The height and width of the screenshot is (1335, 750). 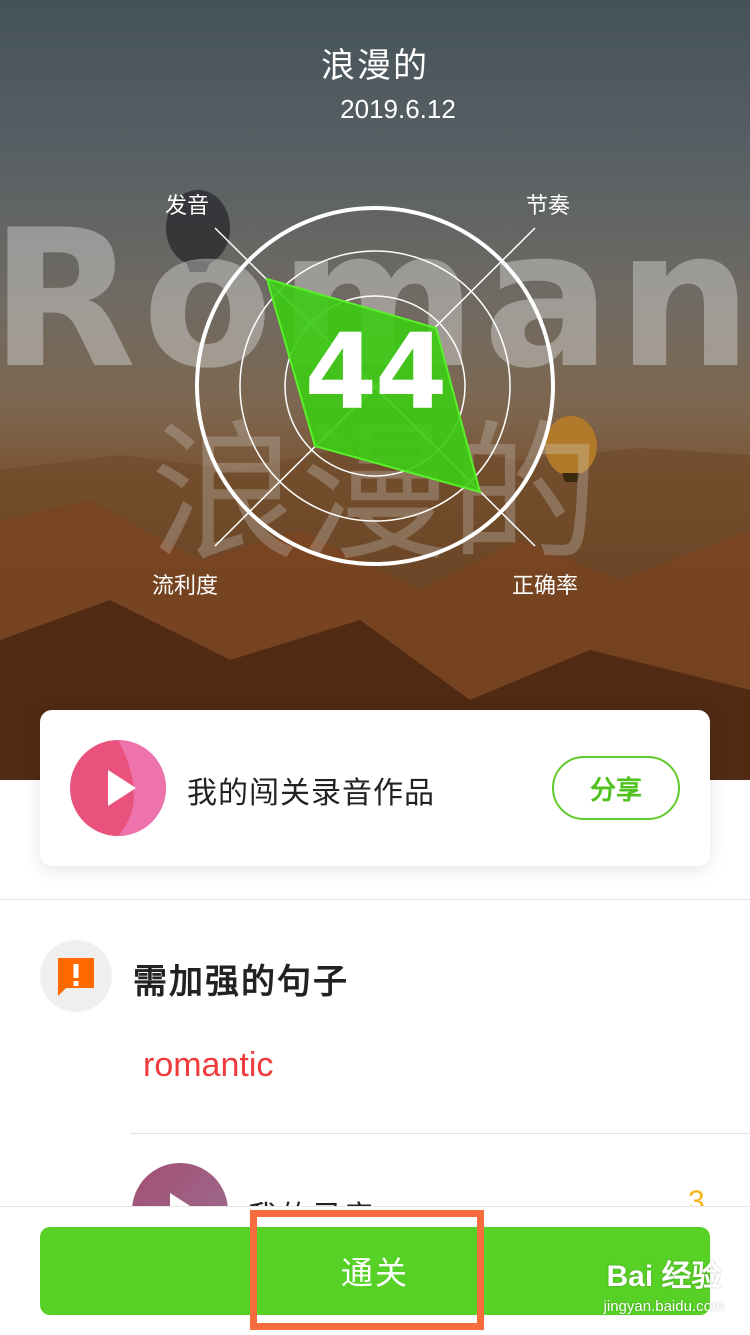 I want to click on radar-label-rhythm: 节奏, so click(x=548, y=206).